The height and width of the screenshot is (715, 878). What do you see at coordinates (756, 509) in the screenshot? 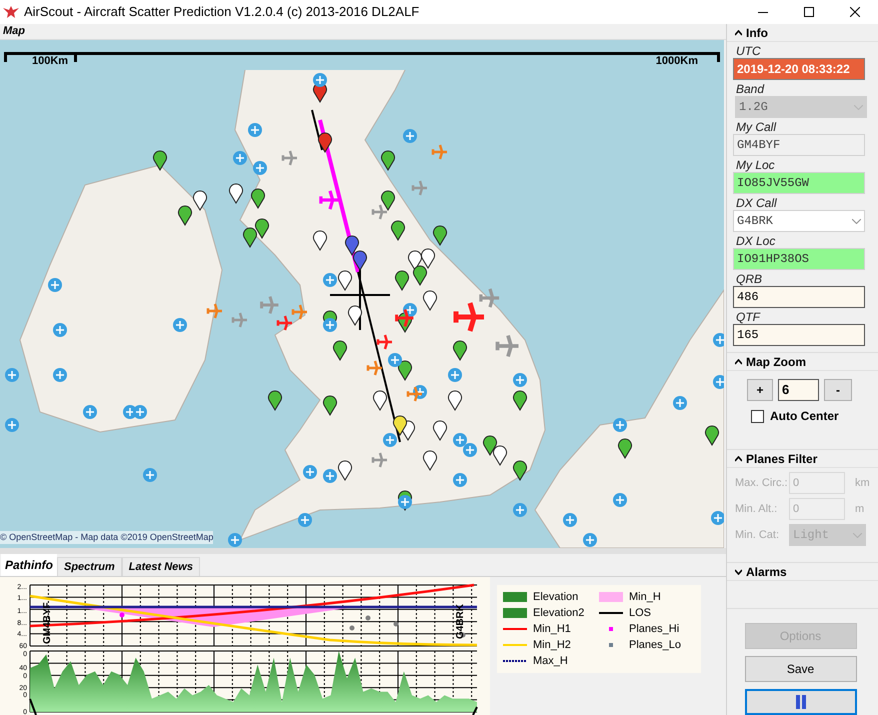
I see `filter-label: Min. Alt.:` at bounding box center [756, 509].